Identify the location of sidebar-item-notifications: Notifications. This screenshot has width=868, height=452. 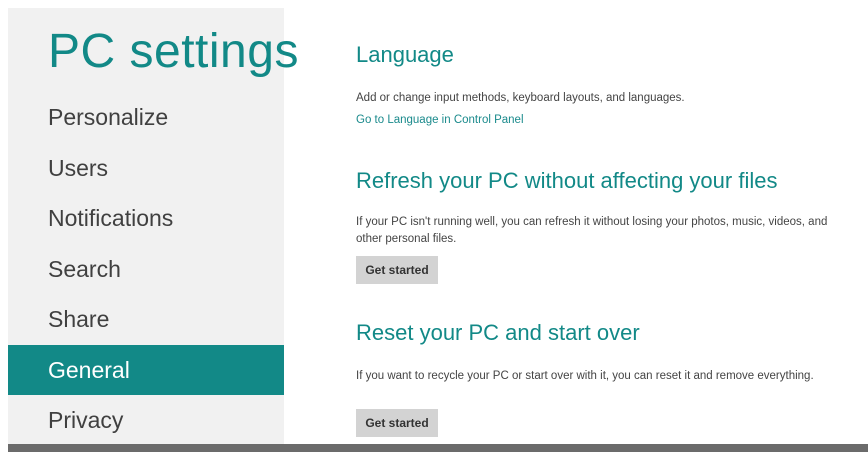
(146, 218).